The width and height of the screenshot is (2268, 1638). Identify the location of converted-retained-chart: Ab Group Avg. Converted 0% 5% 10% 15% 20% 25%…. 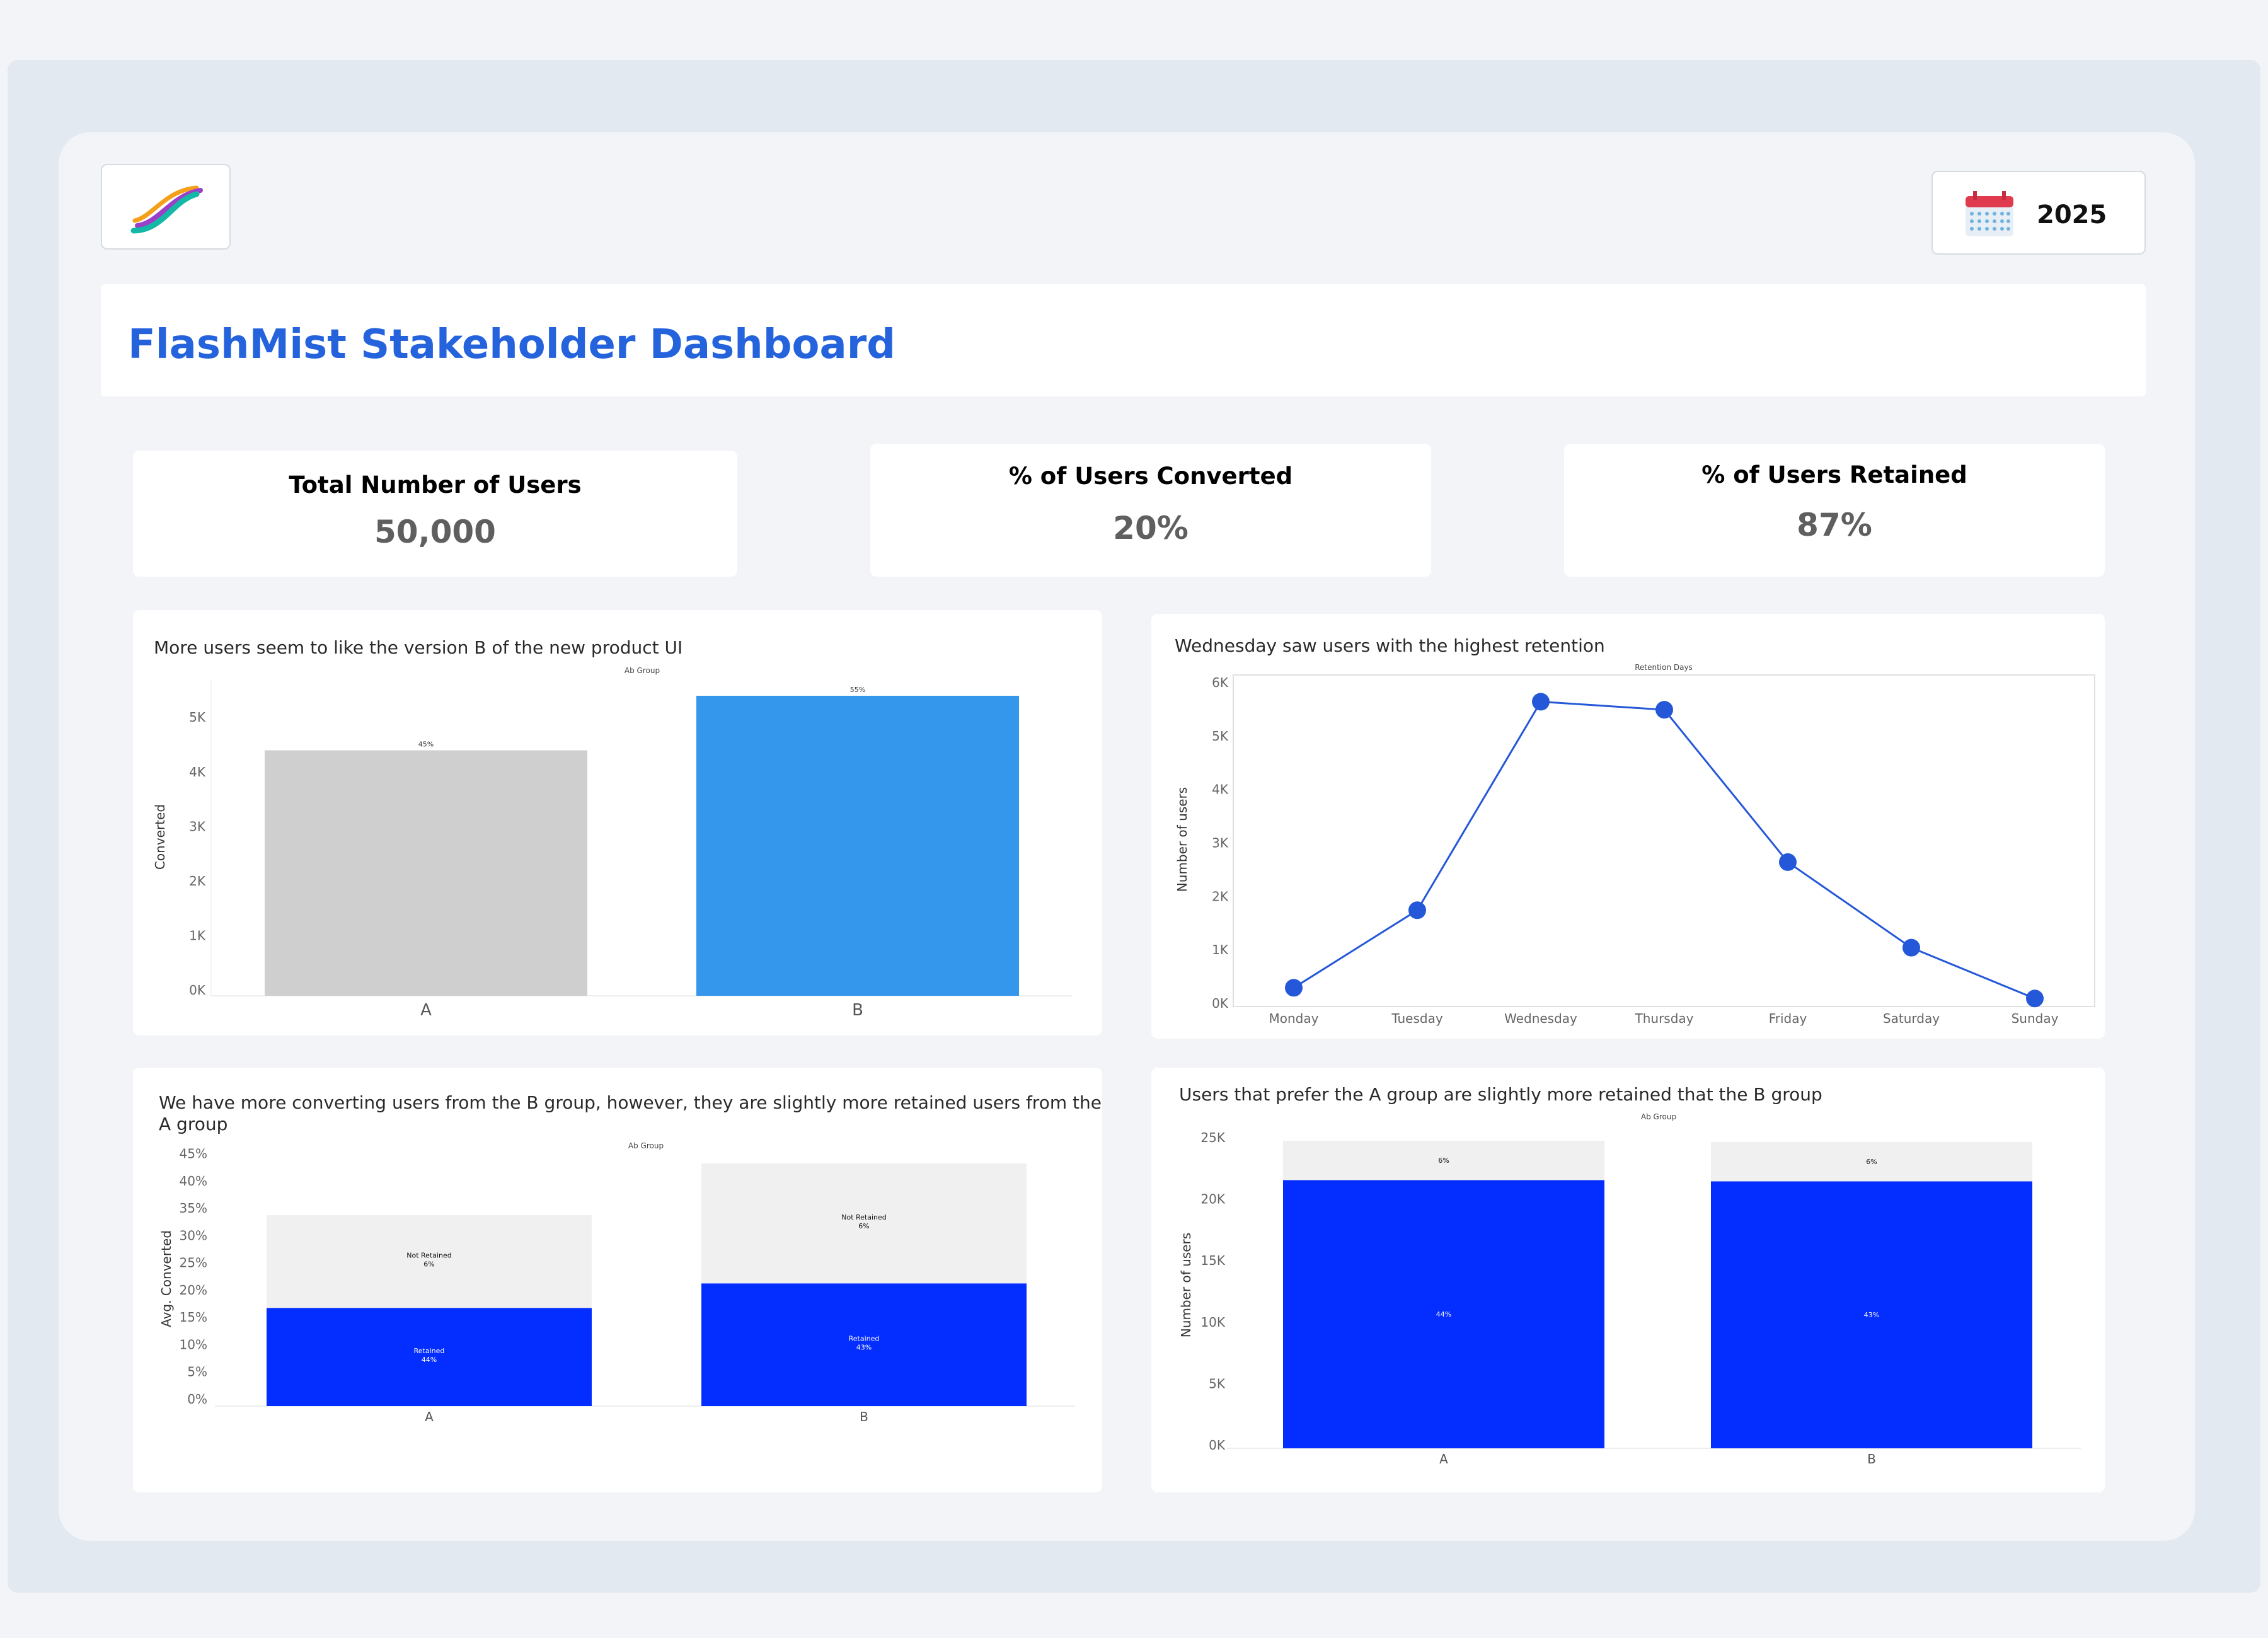
(617, 1282).